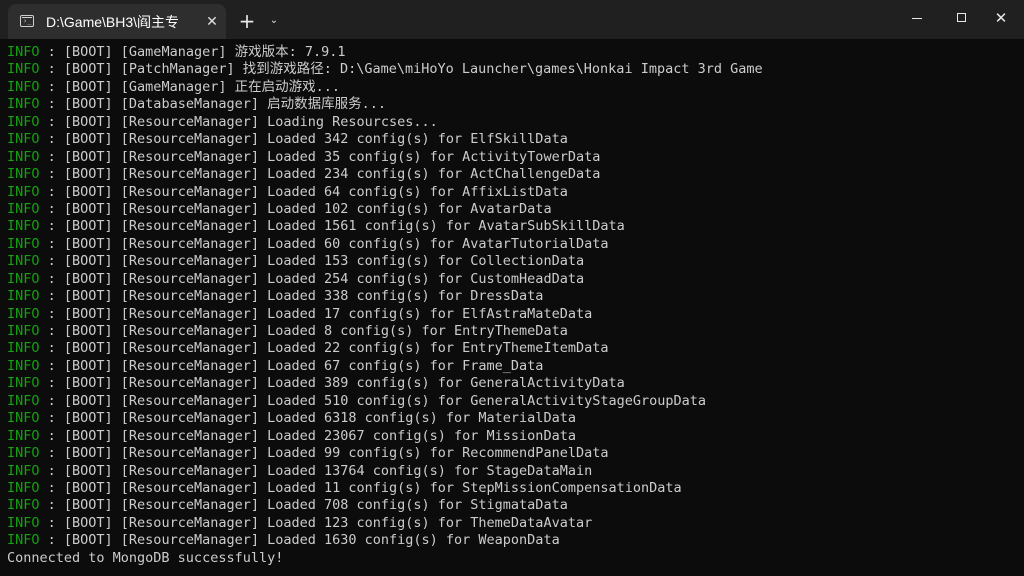 The image size is (1024, 576). I want to click on log-line: Connected to MongoDB successfully!, so click(385, 558).